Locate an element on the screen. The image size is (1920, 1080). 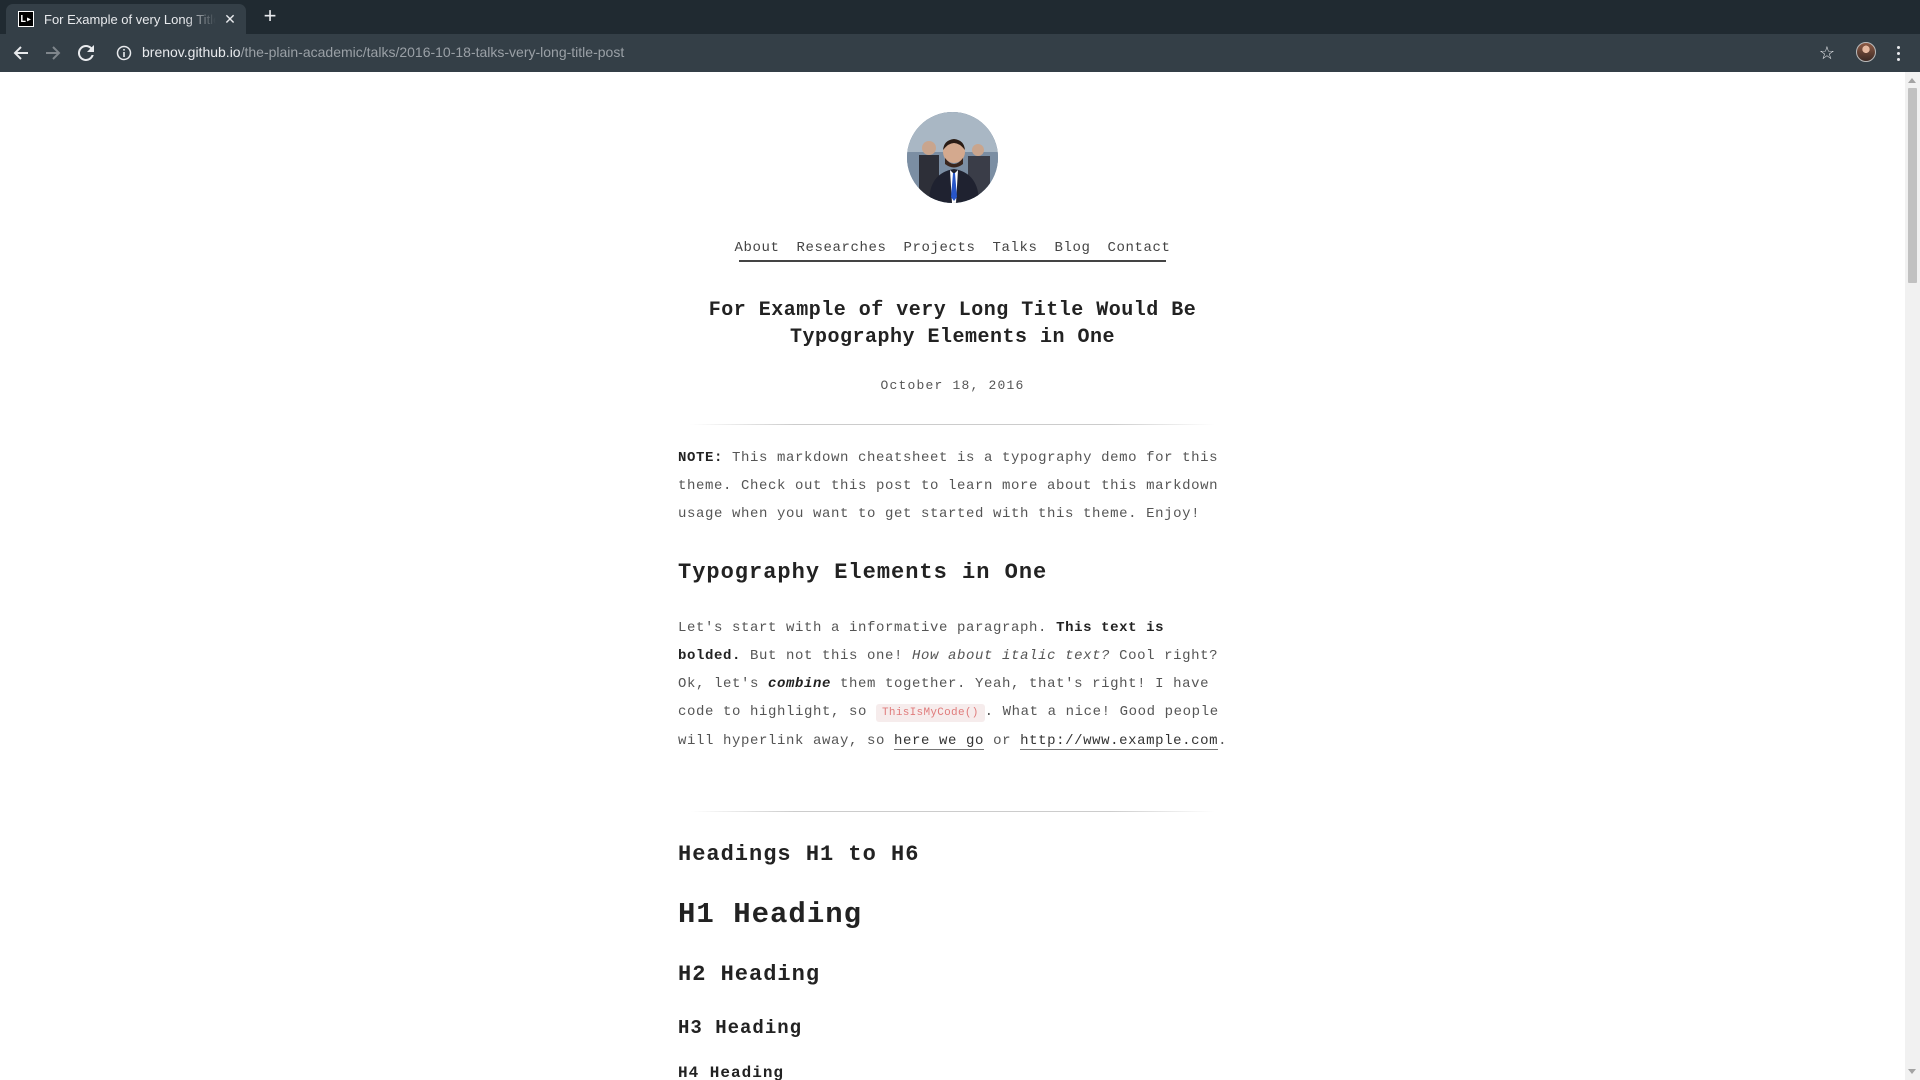
scroll-down-icon is located at coordinates (1912, 1071).